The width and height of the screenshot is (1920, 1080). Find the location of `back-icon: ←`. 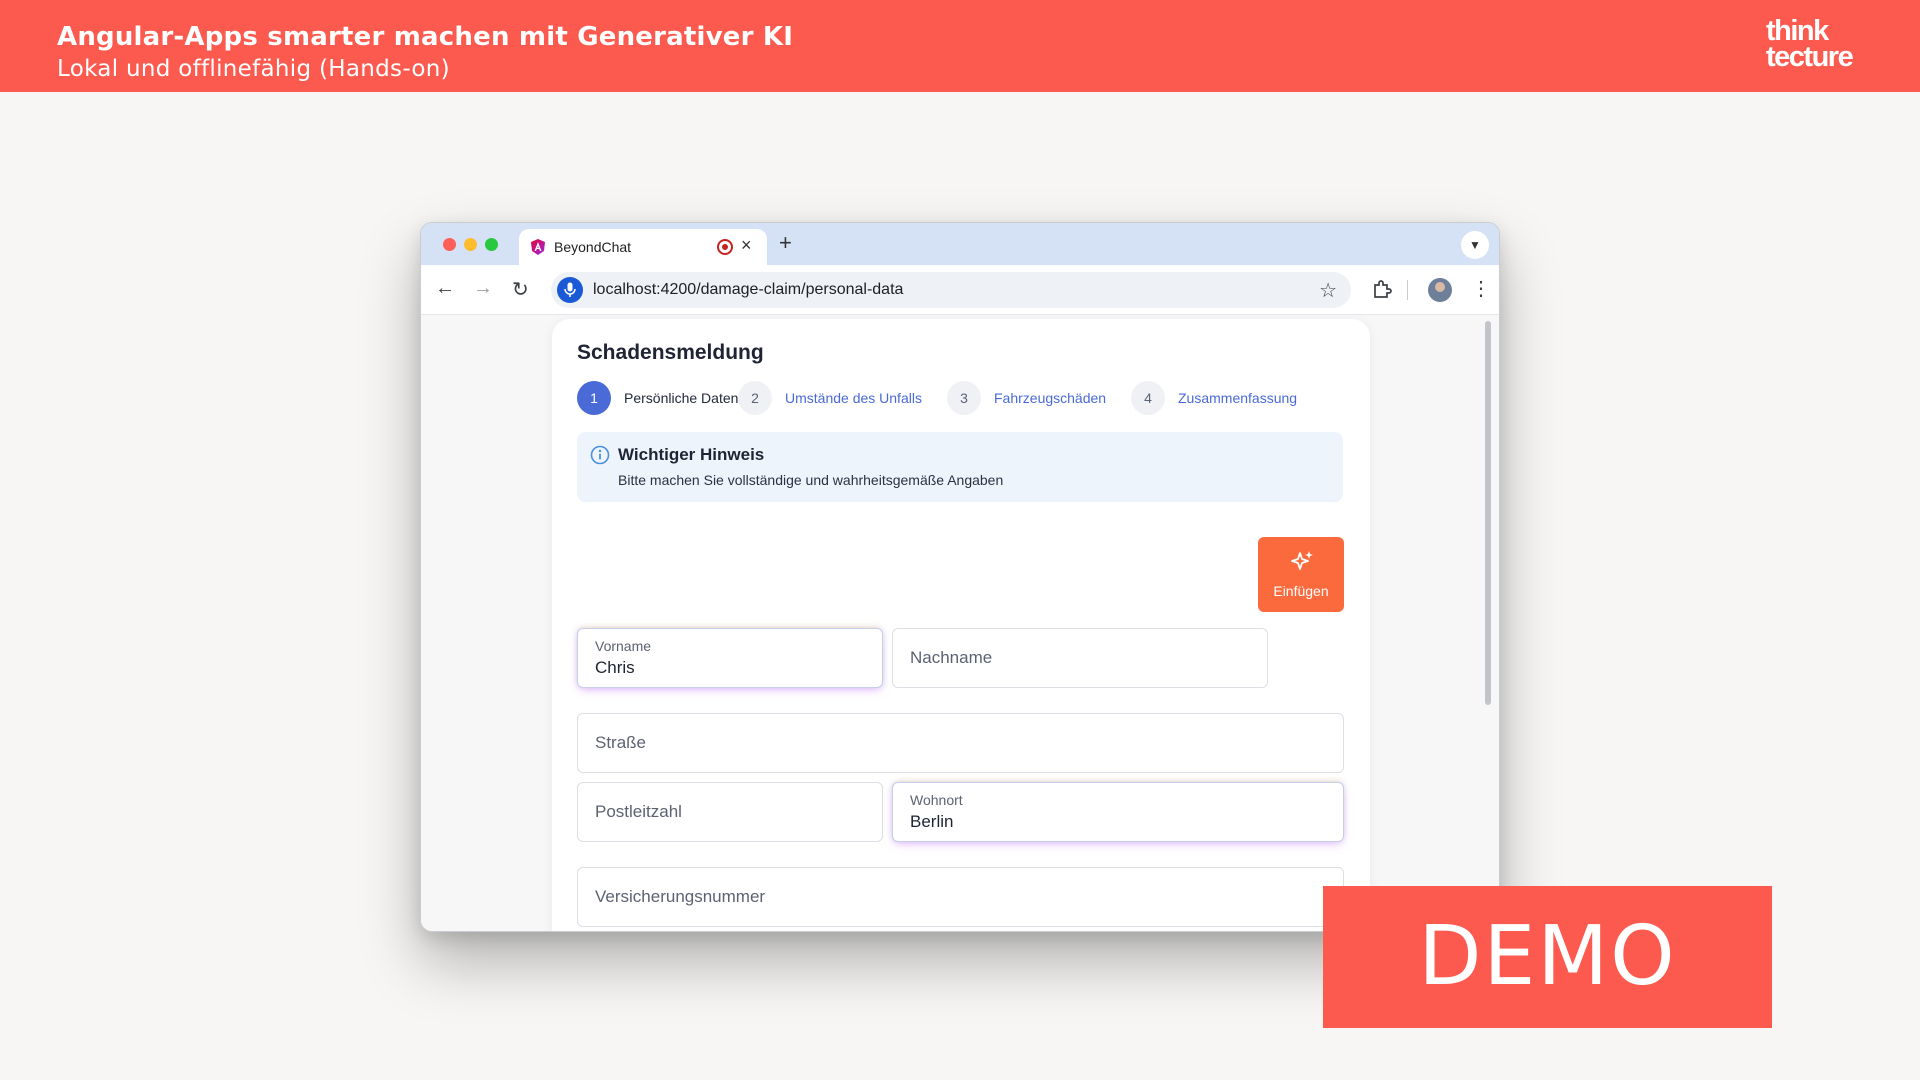

back-icon: ← is located at coordinates (445, 288).